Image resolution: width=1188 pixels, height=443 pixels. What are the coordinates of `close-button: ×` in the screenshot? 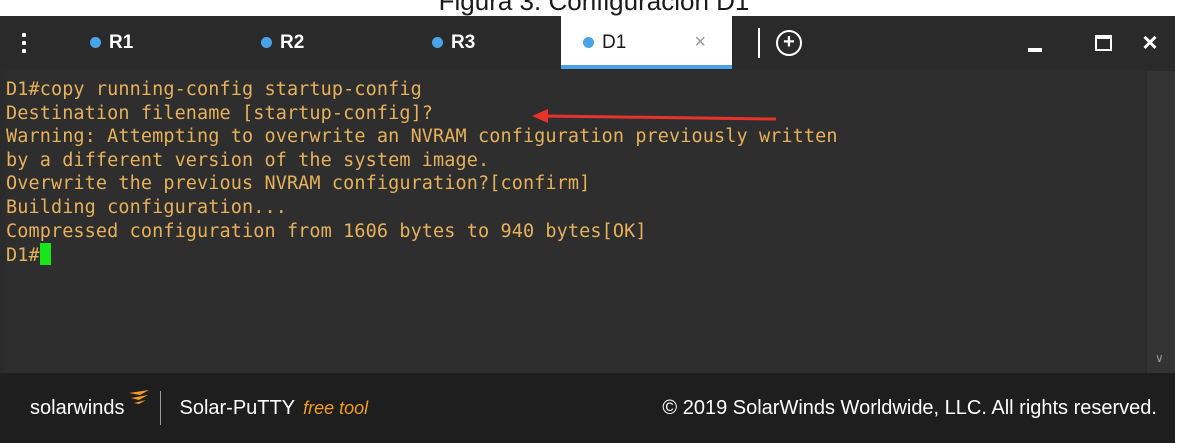 It's located at (1150, 42).